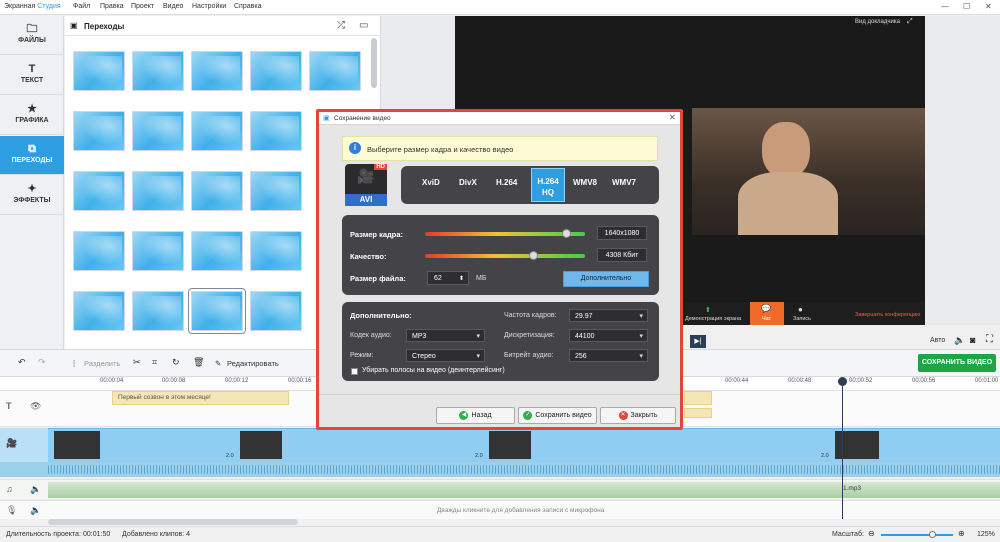 Image resolution: width=1000 pixels, height=542 pixels. I want to click on play-next-icon: ▶|, so click(698, 341).